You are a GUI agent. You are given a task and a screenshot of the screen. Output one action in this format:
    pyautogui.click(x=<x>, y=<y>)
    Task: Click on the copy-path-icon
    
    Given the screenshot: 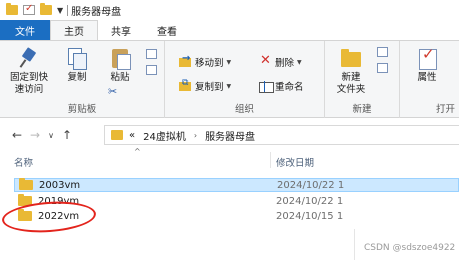 What is the action you would take?
    pyautogui.click(x=151, y=54)
    